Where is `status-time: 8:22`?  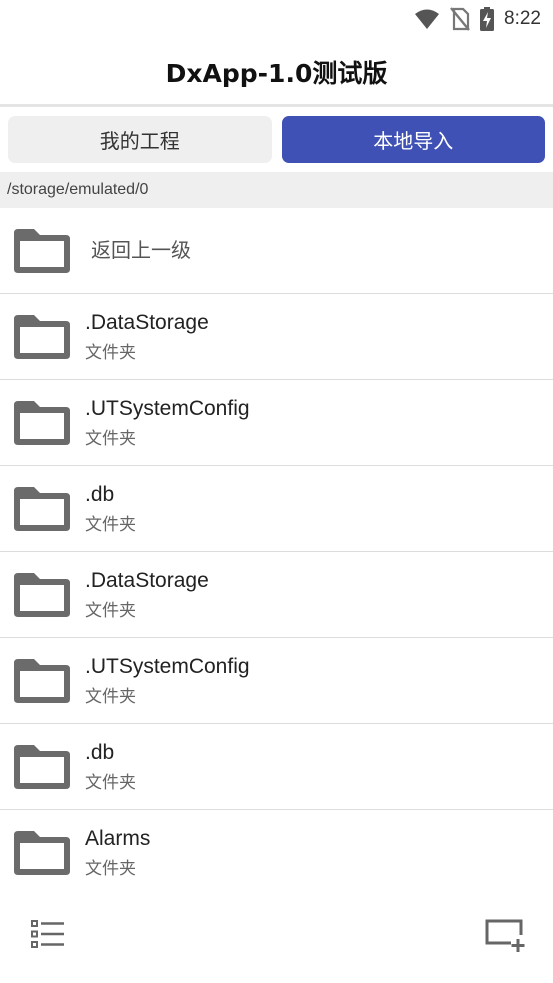
status-time: 8:22 is located at coordinates (522, 18).